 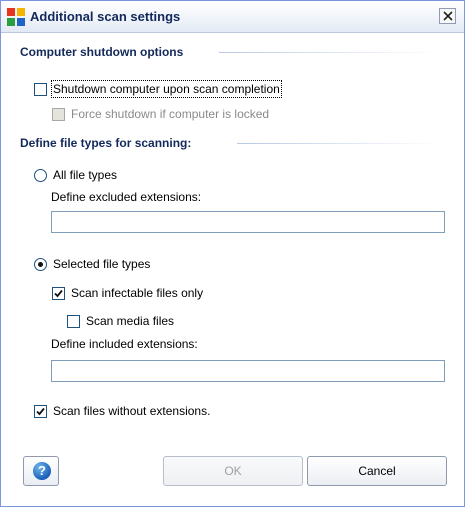 I want to click on force-shutdown-label: Force shutdown if computer is locked, so click(x=170, y=114).